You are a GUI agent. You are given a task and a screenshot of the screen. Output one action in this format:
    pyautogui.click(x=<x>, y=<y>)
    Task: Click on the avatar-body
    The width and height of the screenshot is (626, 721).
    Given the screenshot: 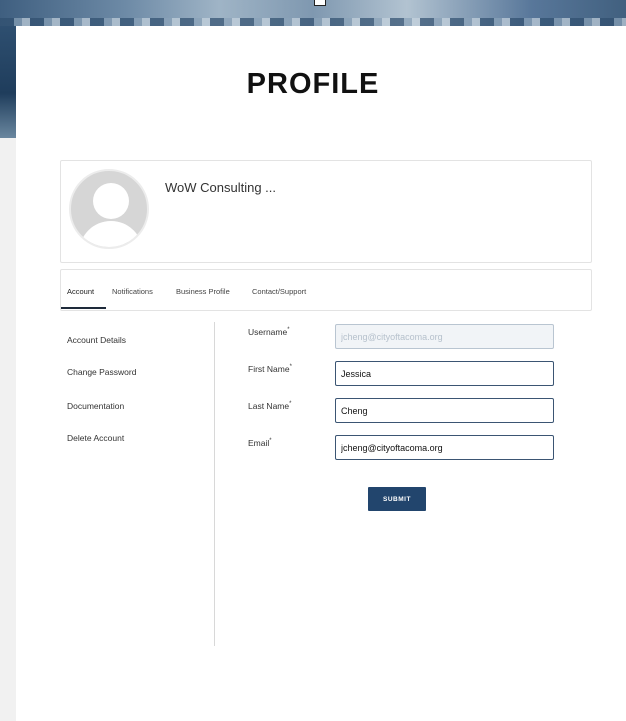 What is the action you would take?
    pyautogui.click(x=111, y=234)
    